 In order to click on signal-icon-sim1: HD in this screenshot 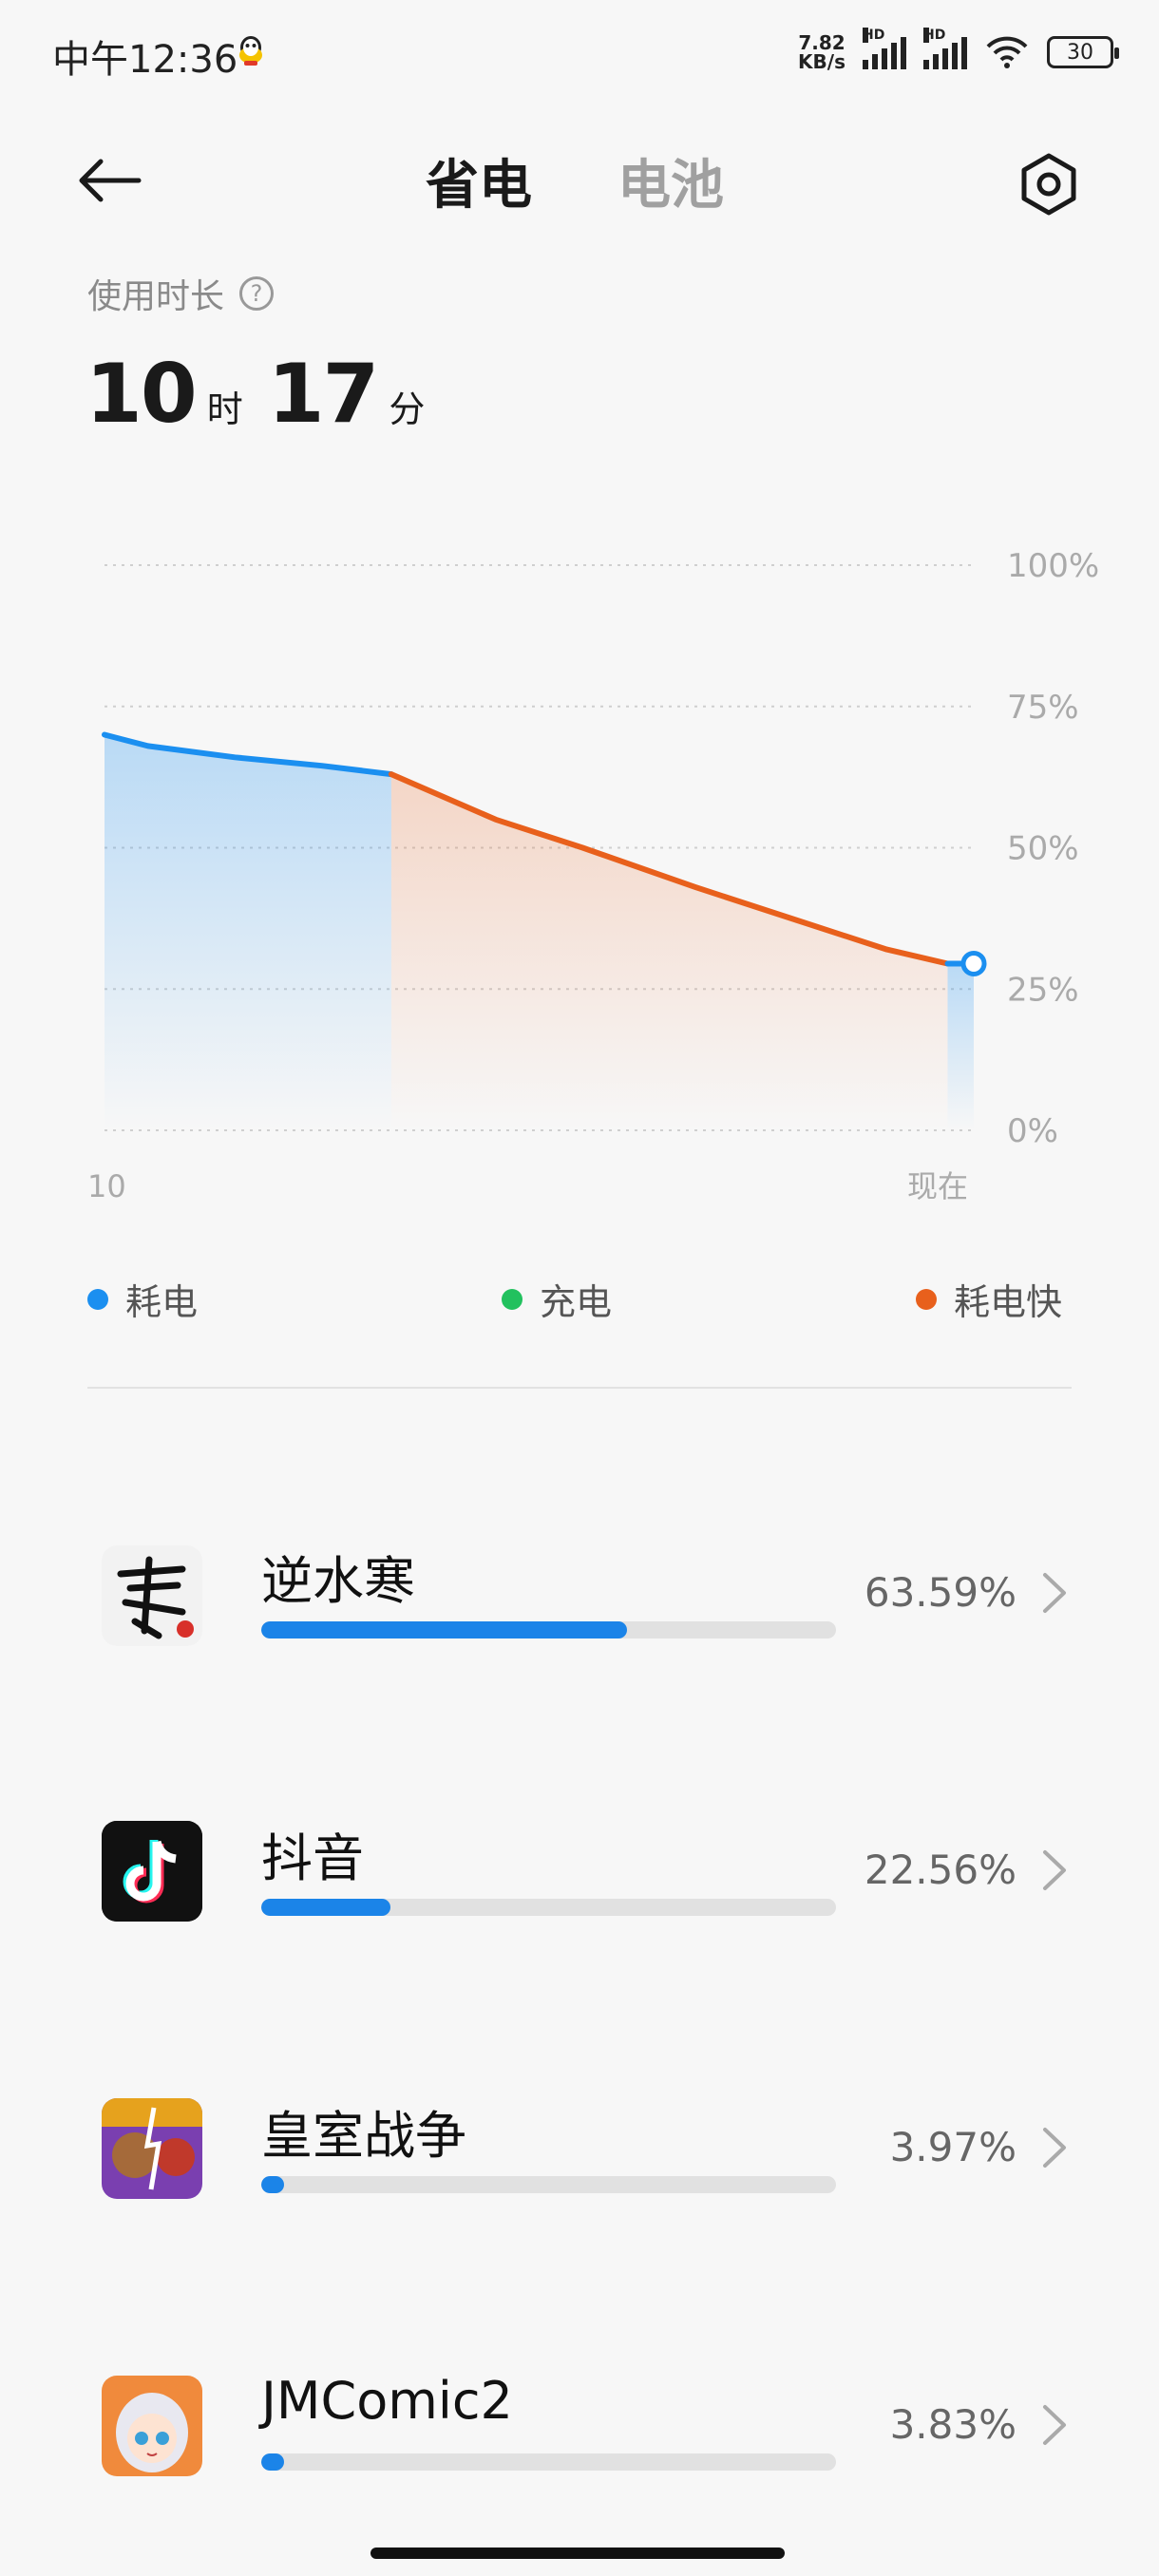, I will do `click(884, 48)`.